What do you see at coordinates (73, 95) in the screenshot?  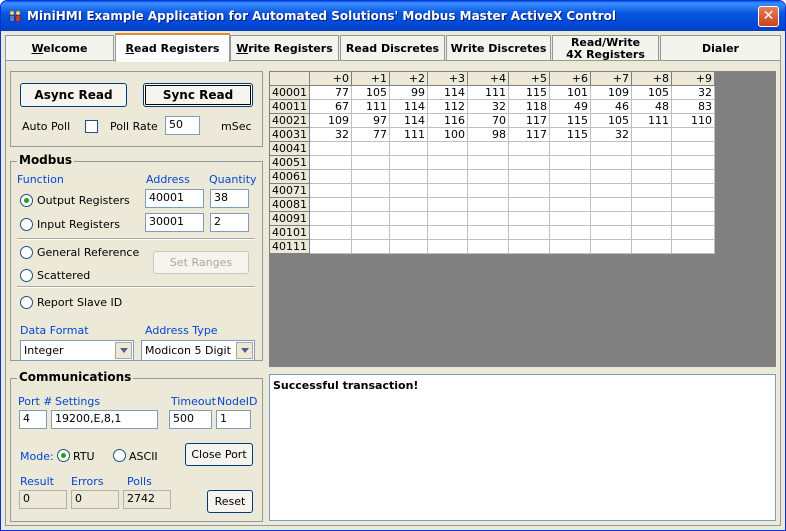 I see `async-read-button: Async Read` at bounding box center [73, 95].